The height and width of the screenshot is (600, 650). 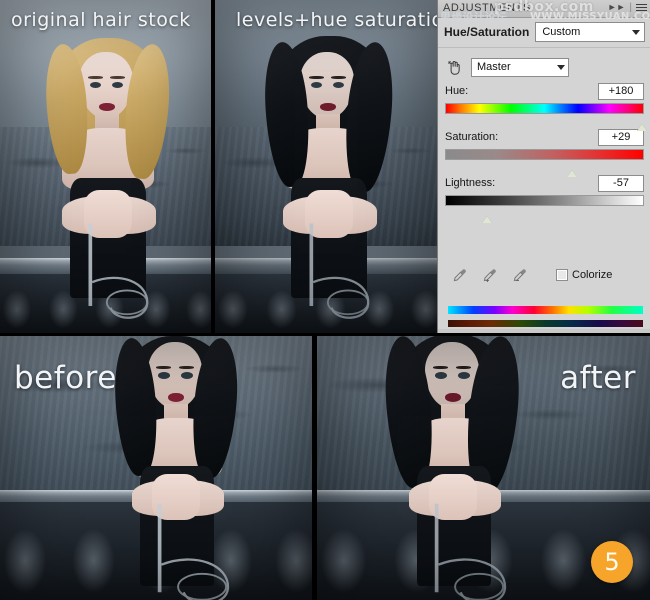 I want to click on colorize-checkbox, so click(x=562, y=275).